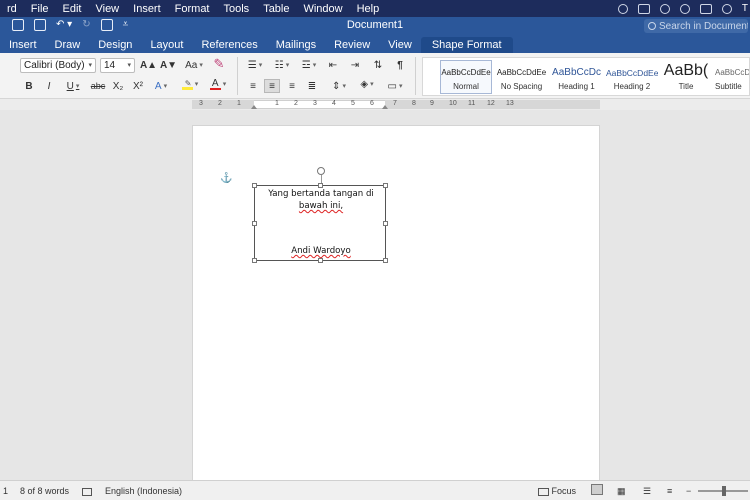 The width and height of the screenshot is (750, 500). What do you see at coordinates (161, 86) in the screenshot?
I see `text-effects-button: A ▾` at bounding box center [161, 86].